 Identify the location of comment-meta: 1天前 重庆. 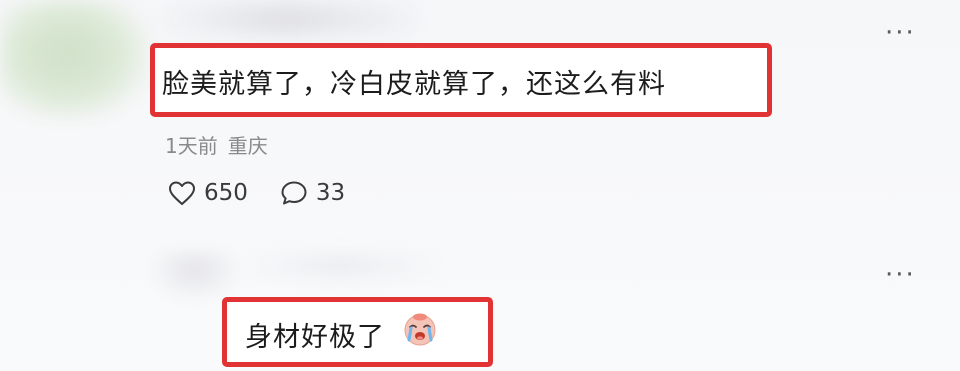
(216, 144).